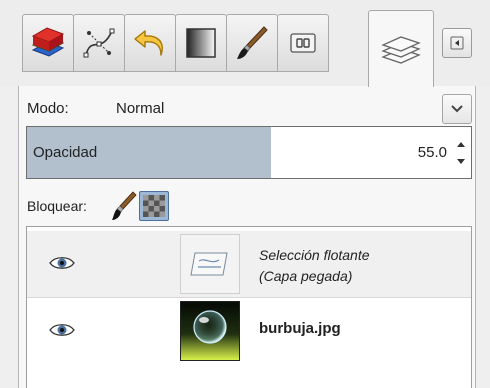  I want to click on layer-name-line1: Selección flotante, so click(314, 255).